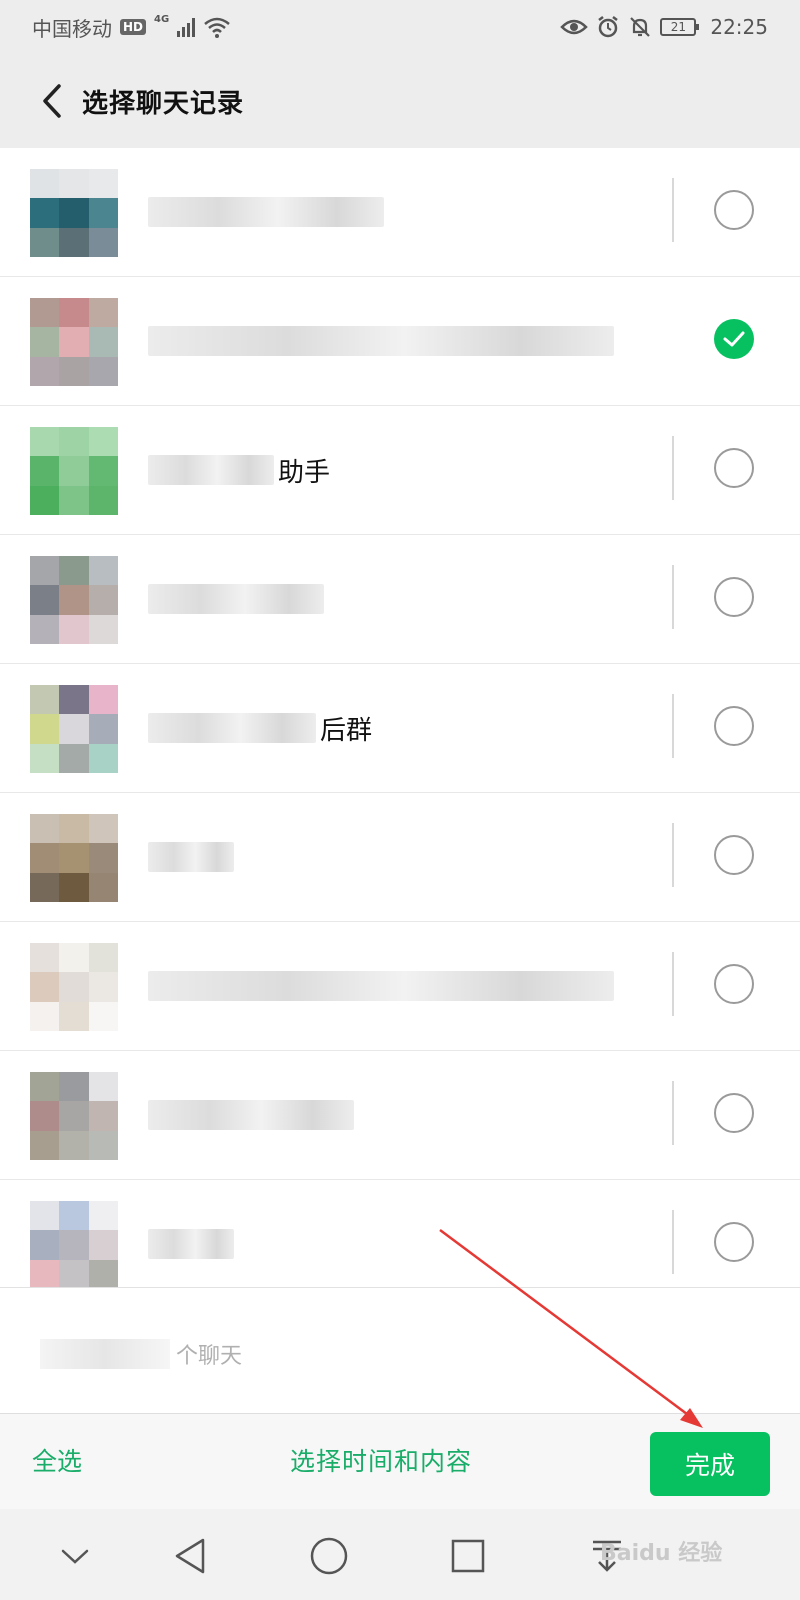 The width and height of the screenshot is (800, 1600). I want to click on chevron-down-icon, so click(75, 1556).